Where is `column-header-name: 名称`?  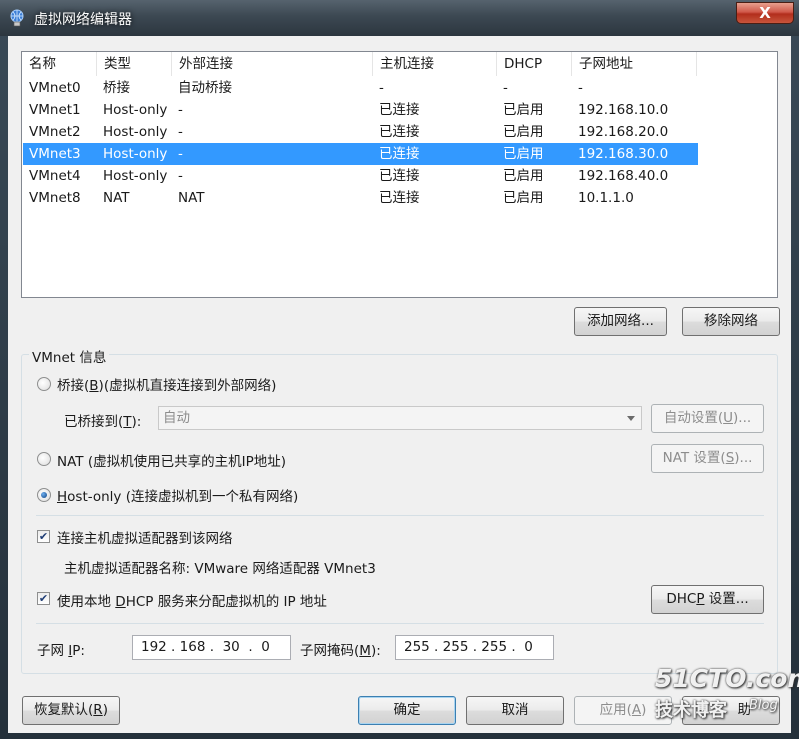 column-header-name: 名称 is located at coordinates (59, 64).